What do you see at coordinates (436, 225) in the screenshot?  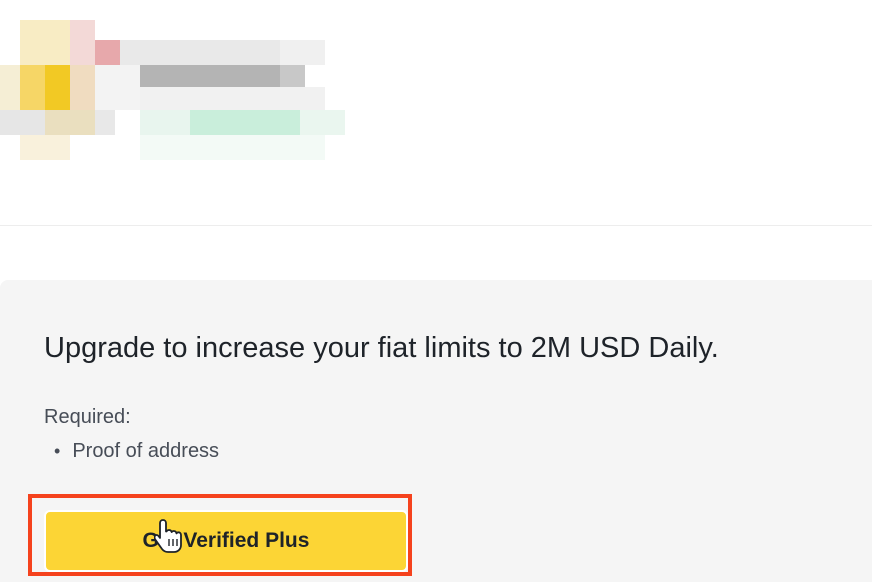 I see `section-divider` at bounding box center [436, 225].